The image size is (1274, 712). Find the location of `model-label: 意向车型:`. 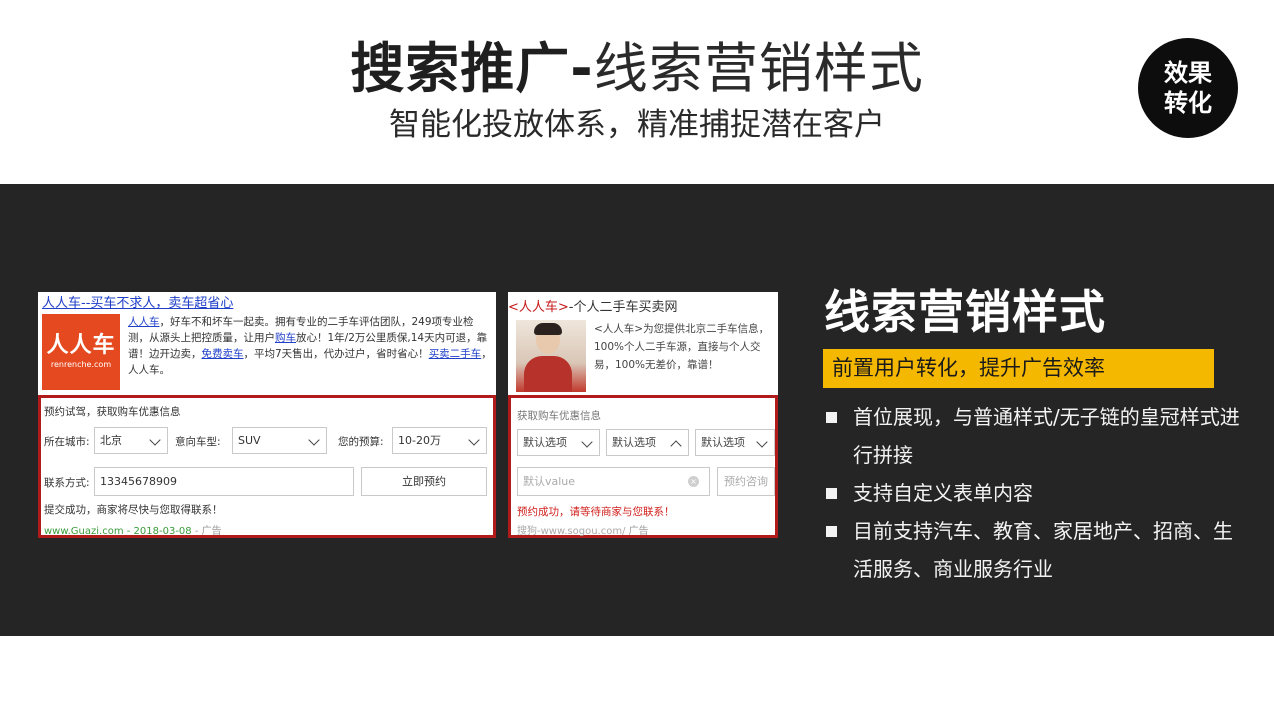

model-label: 意向车型: is located at coordinates (198, 442).